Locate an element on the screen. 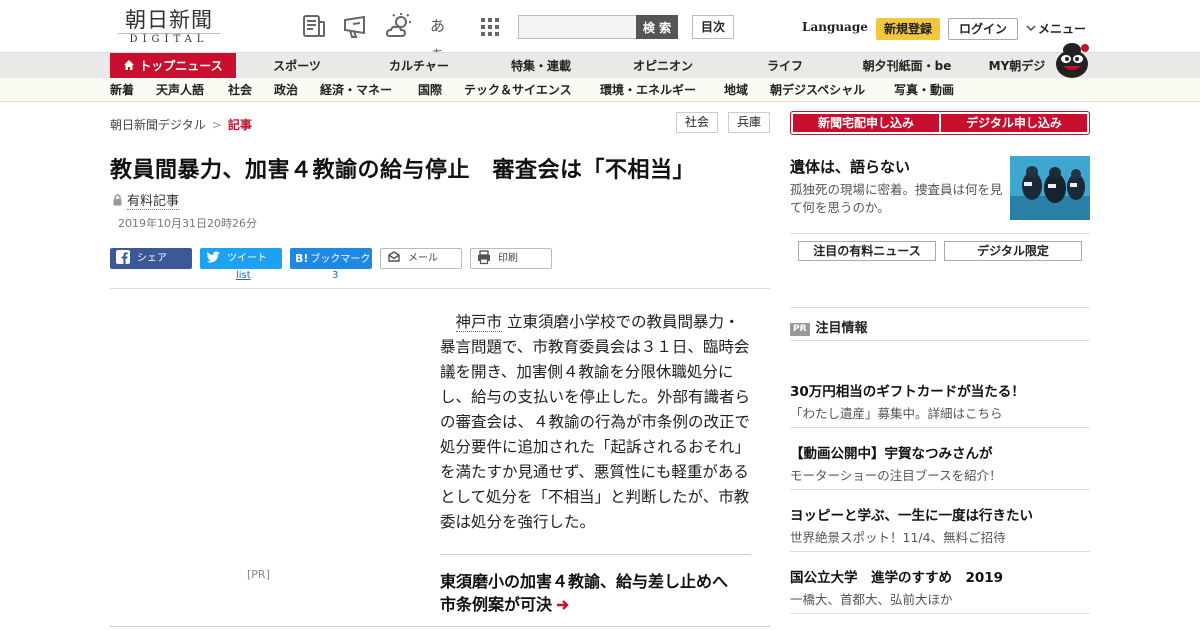 Image resolution: width=1200 pixels, height=630 pixels. pr-item-subtitle: 「わたし遺産」募集中。詳細はこちら is located at coordinates (896, 412).